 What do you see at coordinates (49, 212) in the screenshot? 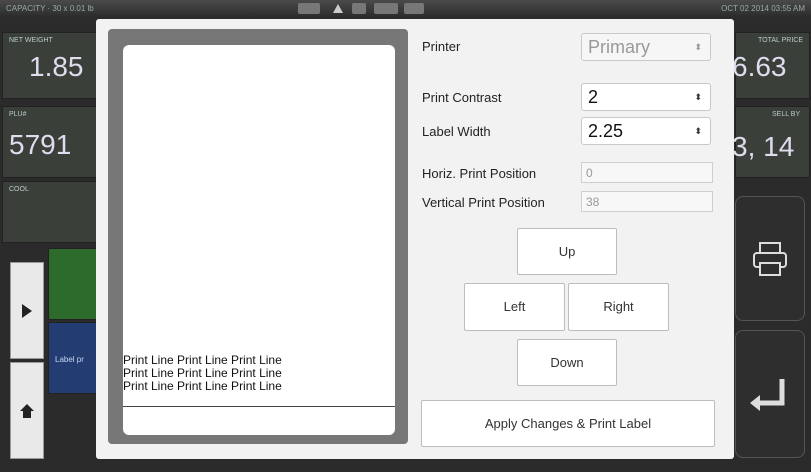
I see `cool-panel: COOL` at bounding box center [49, 212].